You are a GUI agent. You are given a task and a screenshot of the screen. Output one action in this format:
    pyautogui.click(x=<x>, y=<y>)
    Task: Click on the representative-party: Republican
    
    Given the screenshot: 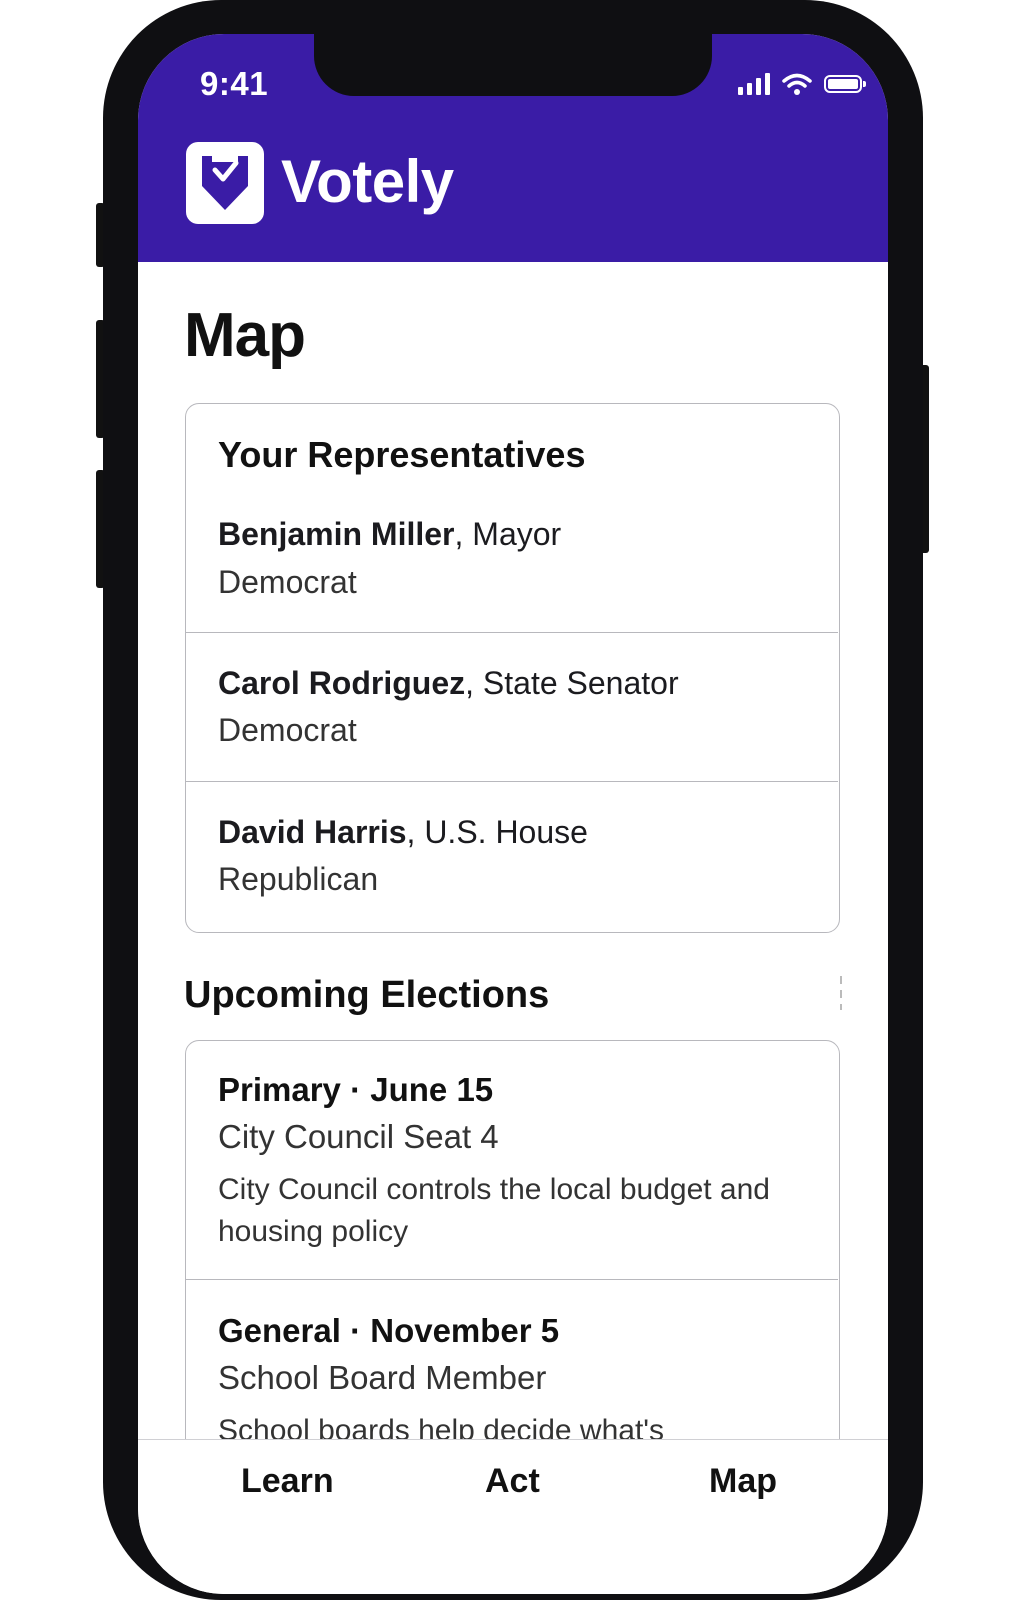 What is the action you would take?
    pyautogui.click(x=298, y=879)
    